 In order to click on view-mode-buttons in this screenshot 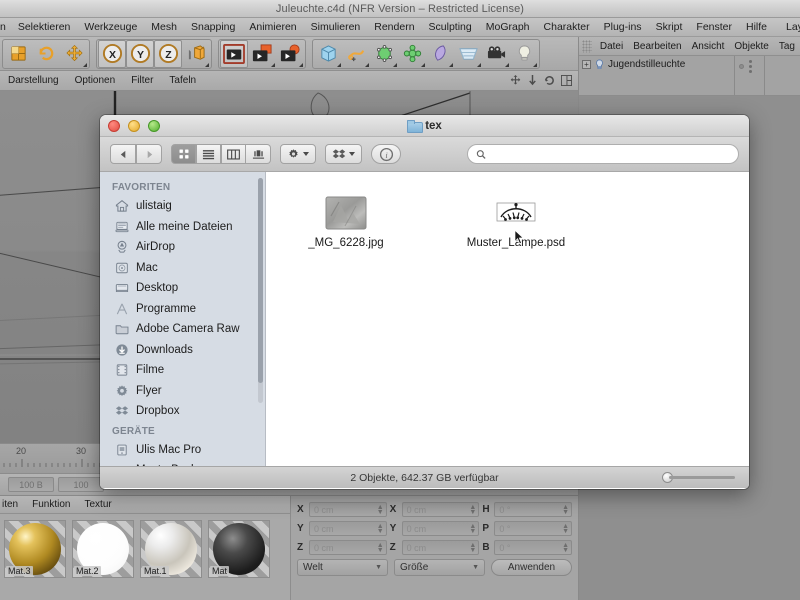, I will do `click(221, 154)`.